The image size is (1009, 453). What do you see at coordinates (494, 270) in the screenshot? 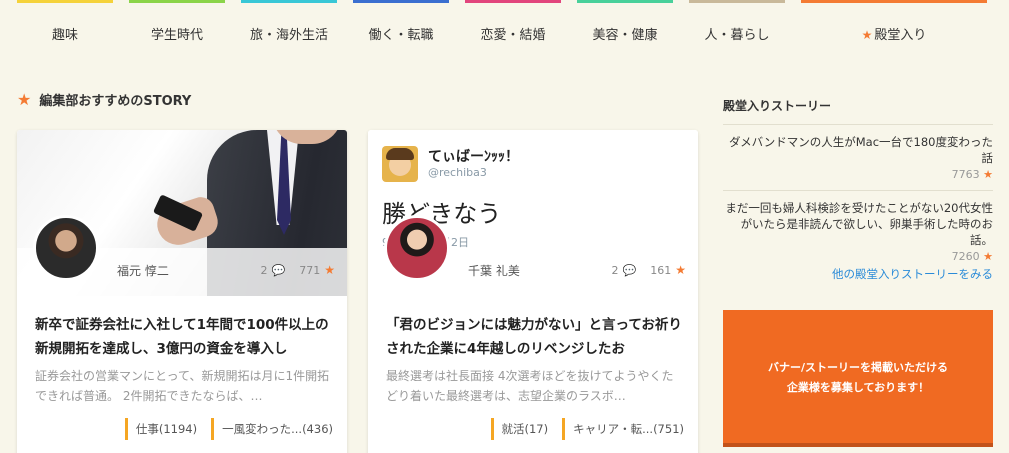
I see `author-name: 千葉 礼美` at bounding box center [494, 270].